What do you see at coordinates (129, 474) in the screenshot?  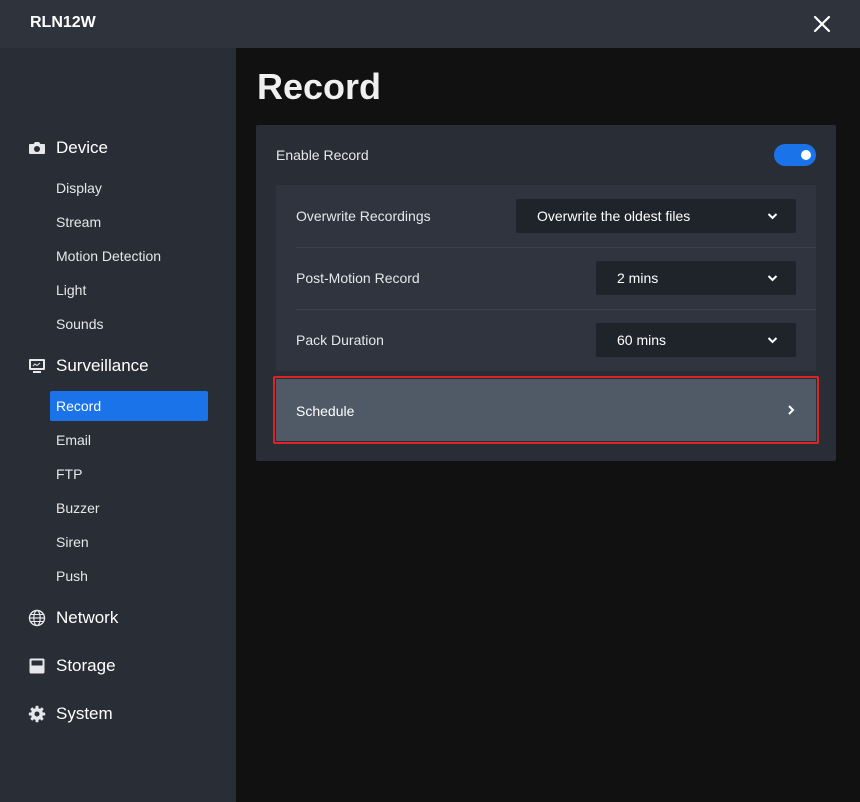 I see `sidebar-item-ftp: FTP` at bounding box center [129, 474].